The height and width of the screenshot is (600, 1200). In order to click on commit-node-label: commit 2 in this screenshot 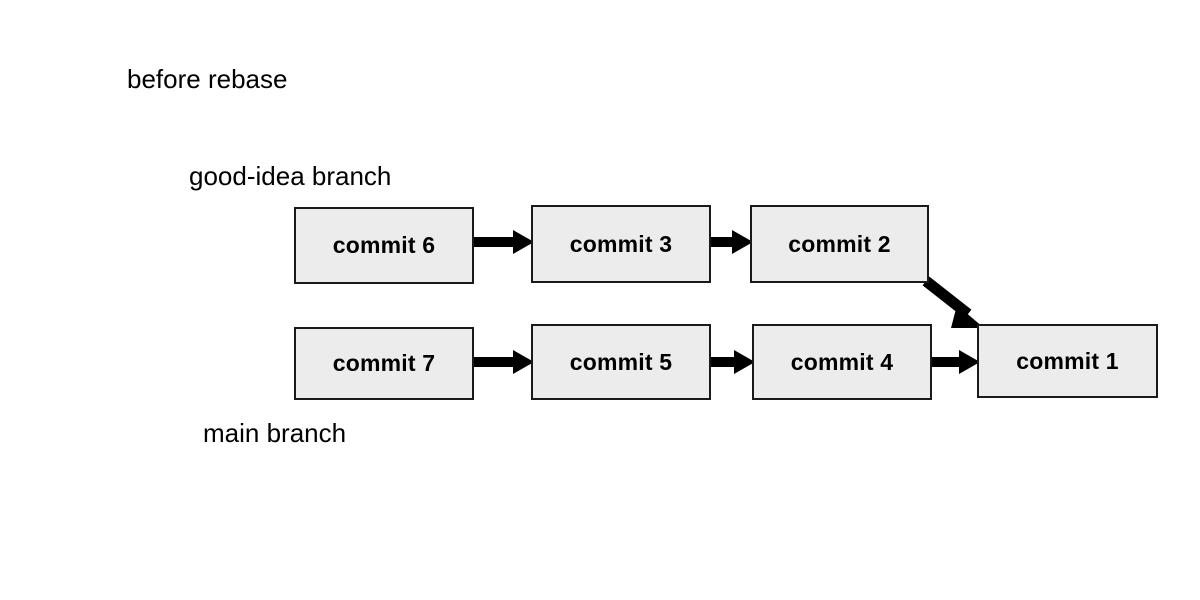, I will do `click(839, 243)`.